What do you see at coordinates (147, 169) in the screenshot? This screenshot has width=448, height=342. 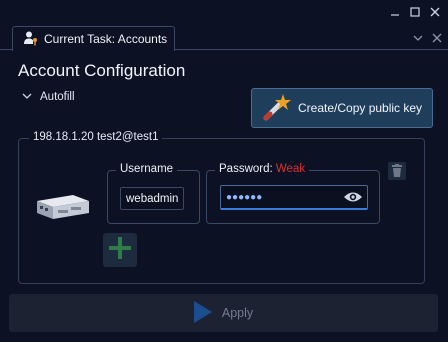 I see `username-legend: Username` at bounding box center [147, 169].